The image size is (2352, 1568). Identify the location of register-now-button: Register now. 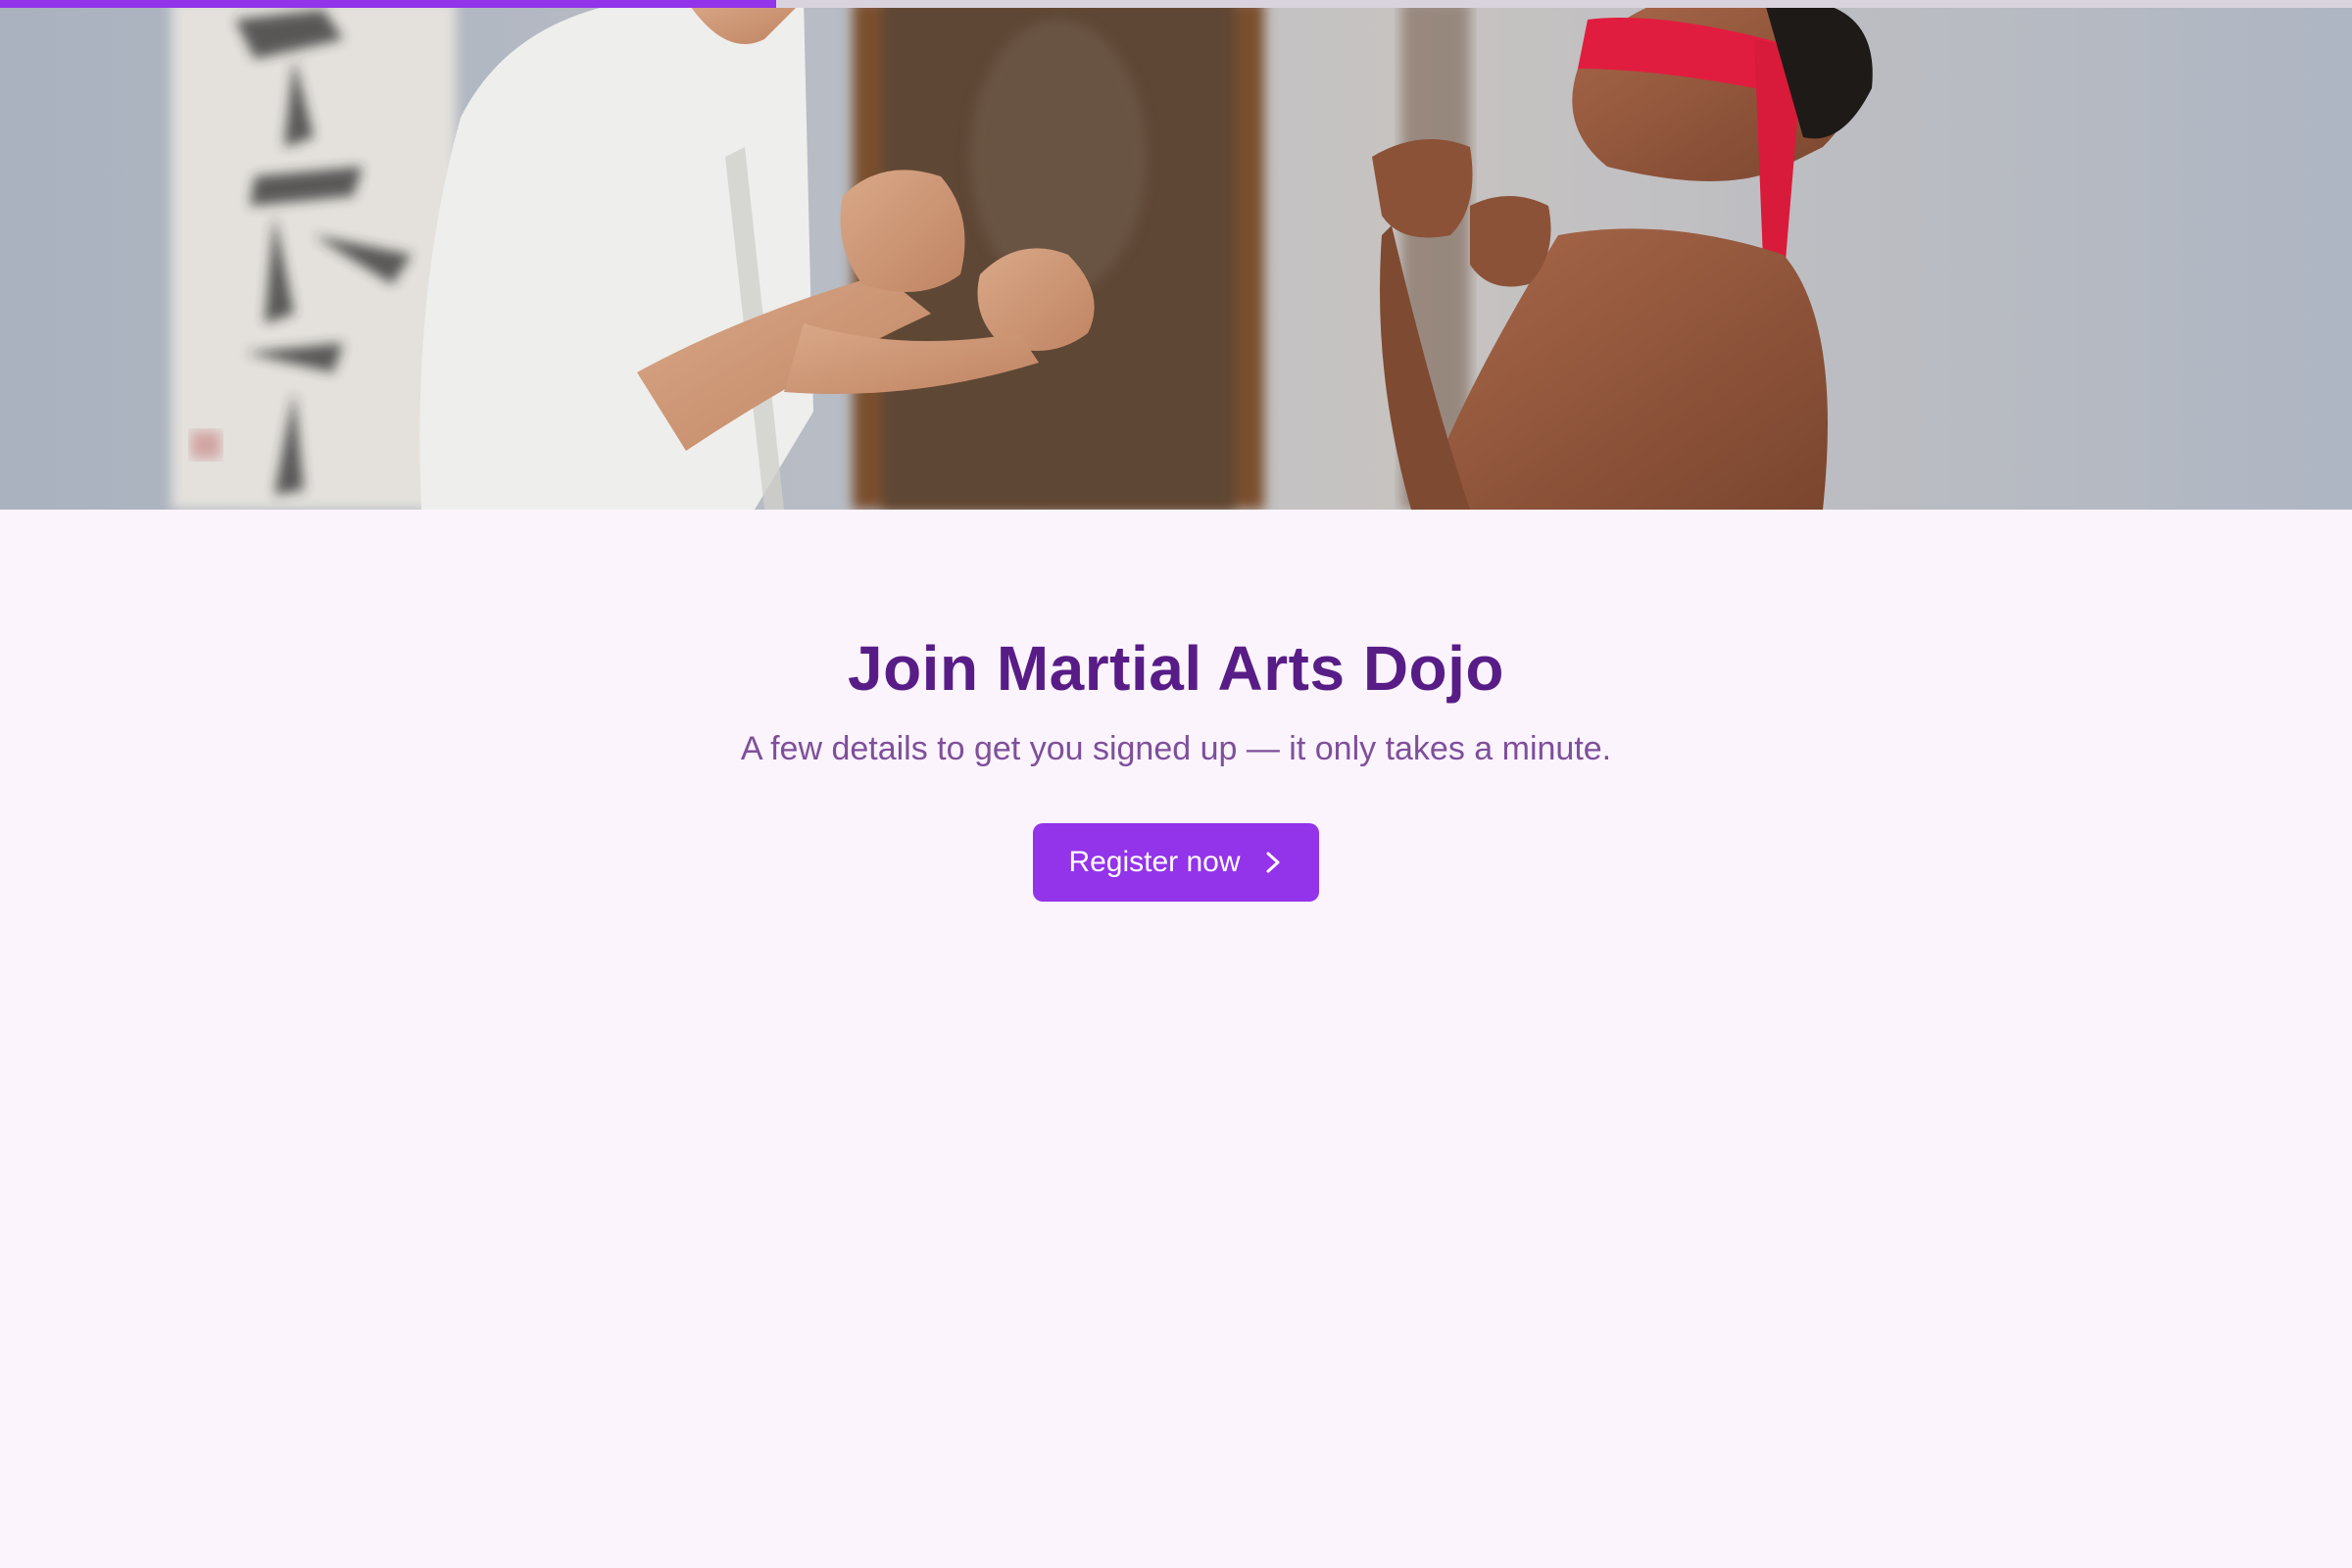
(1176, 862).